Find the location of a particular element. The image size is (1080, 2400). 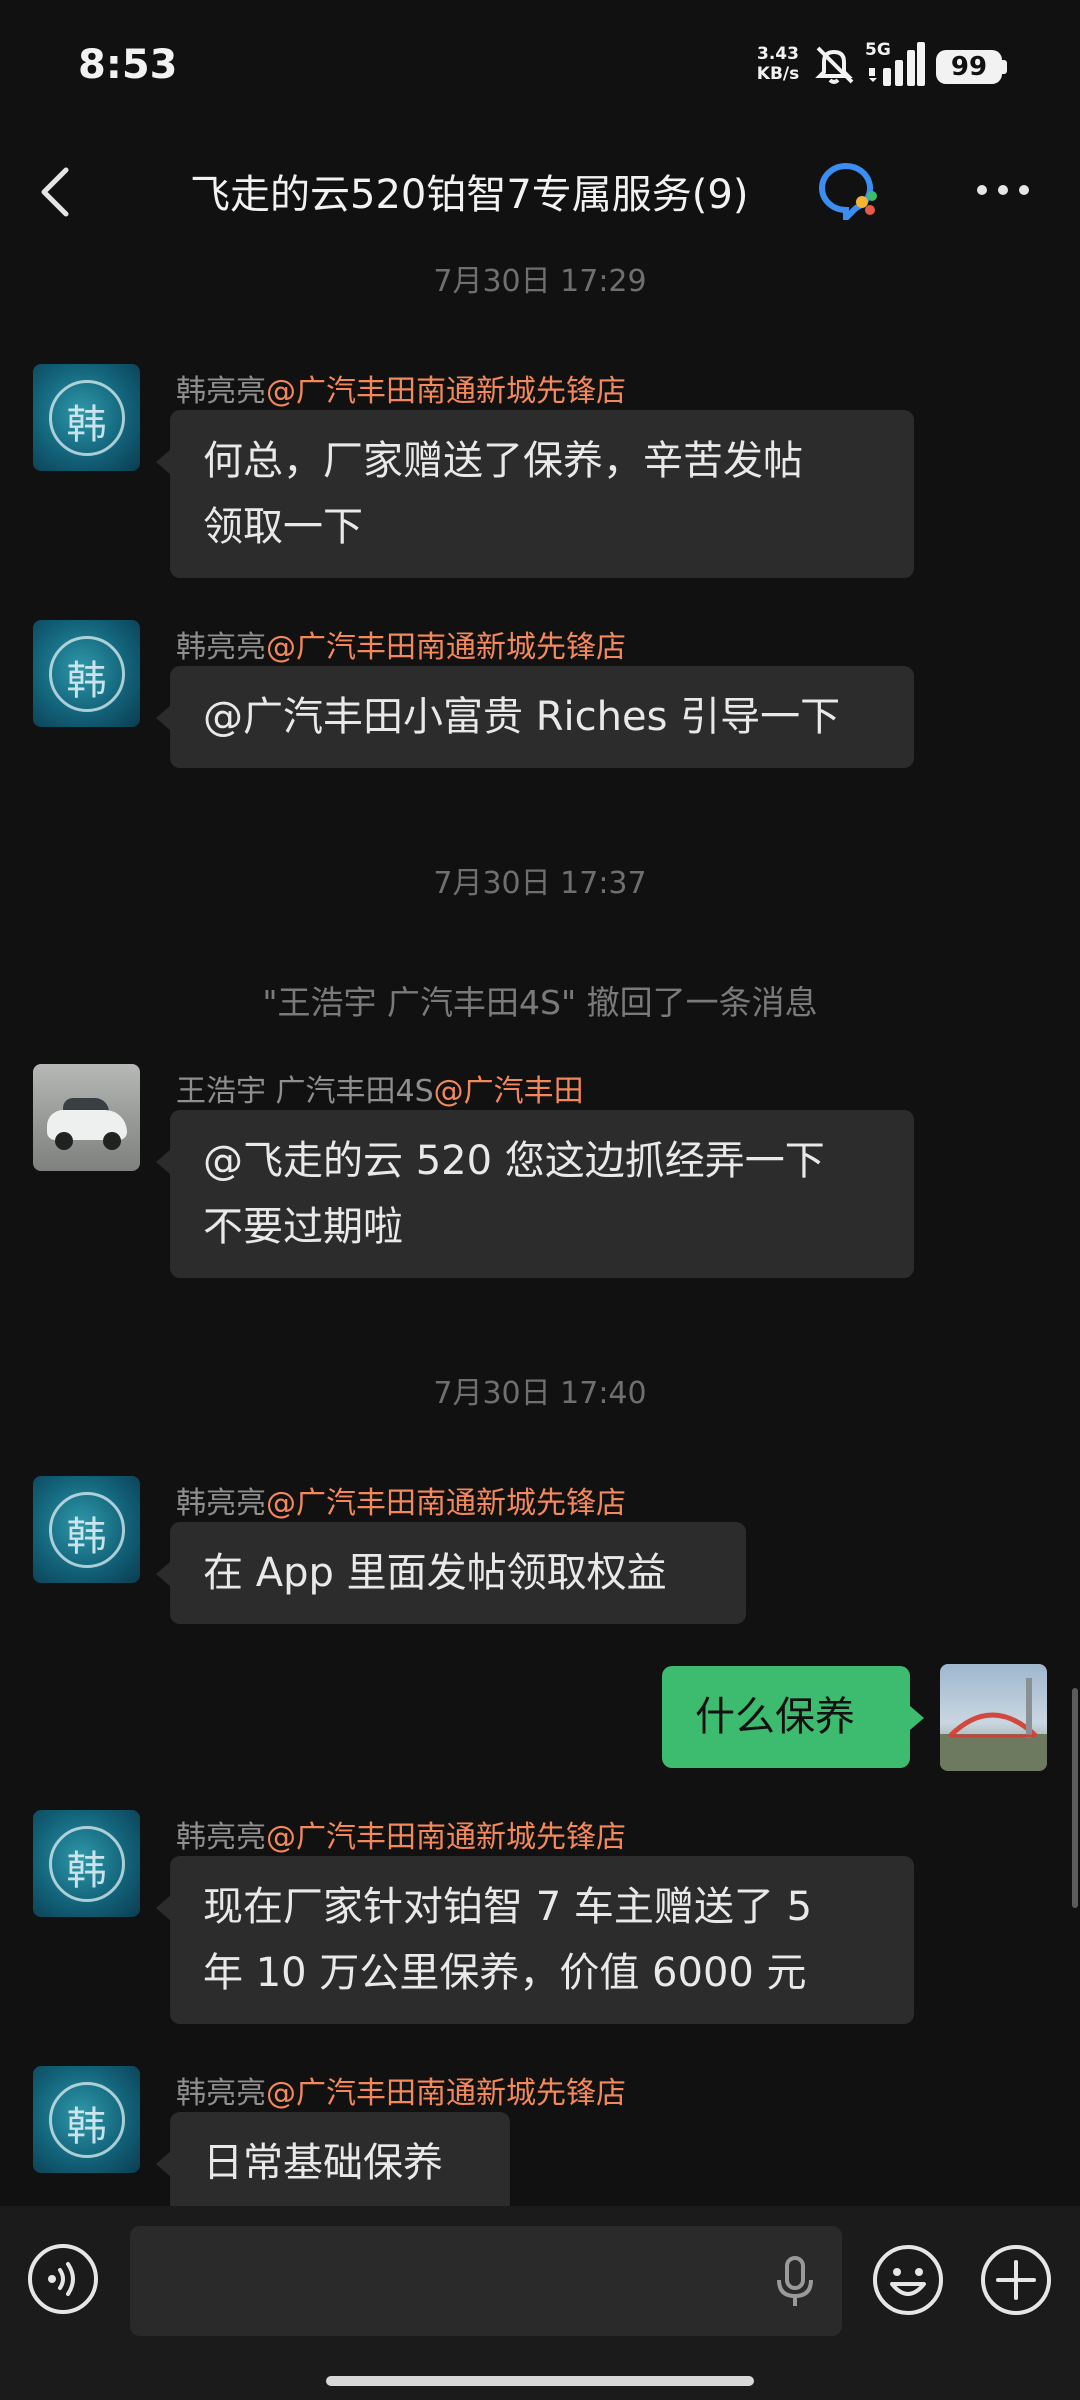

message-text-line: 什么保养 is located at coordinates (775, 1717).